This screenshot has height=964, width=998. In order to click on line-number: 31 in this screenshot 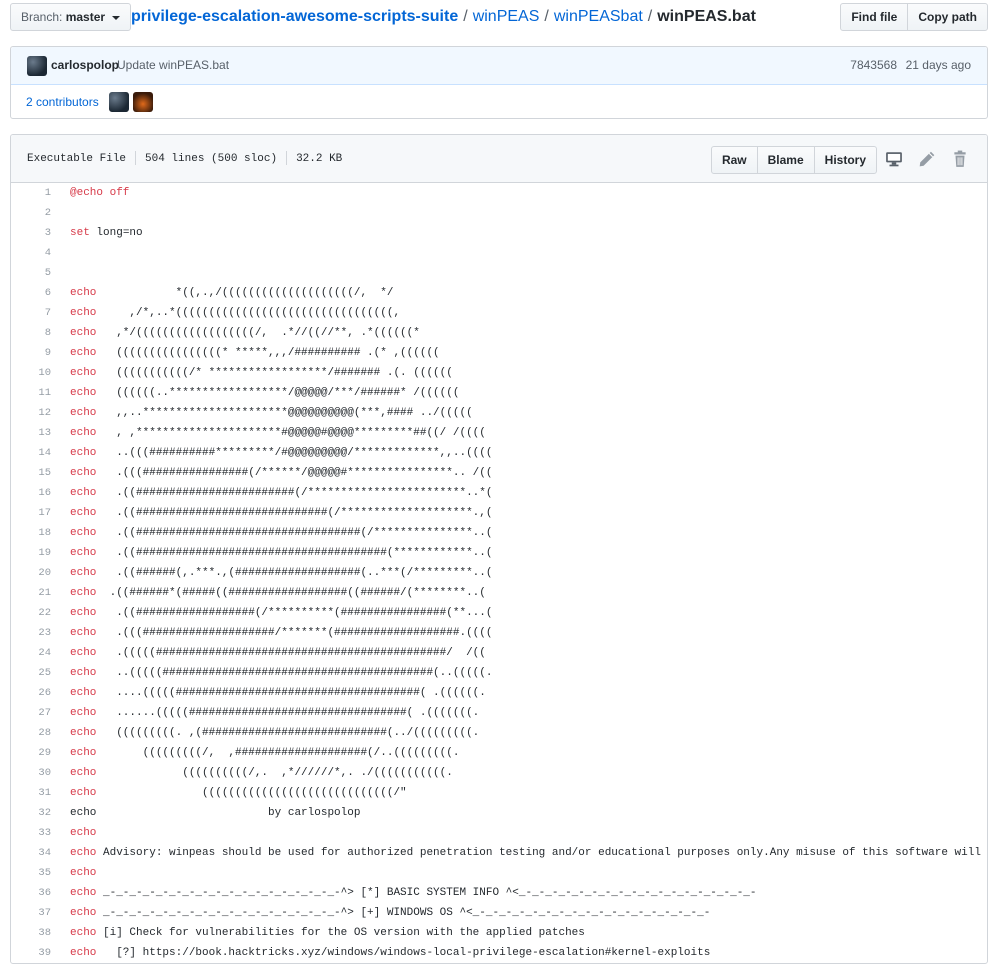, I will do `click(31, 793)`.